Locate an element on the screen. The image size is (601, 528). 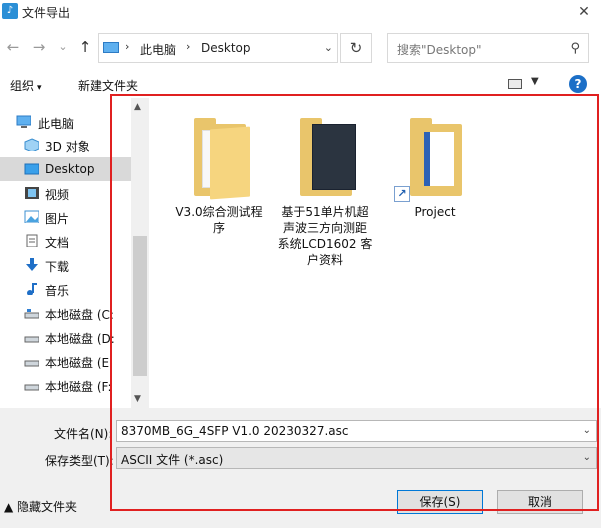
filename-field: 8370MB_6G_4SFP V1.0 20230327.asc ⌄ is located at coordinates (356, 431).